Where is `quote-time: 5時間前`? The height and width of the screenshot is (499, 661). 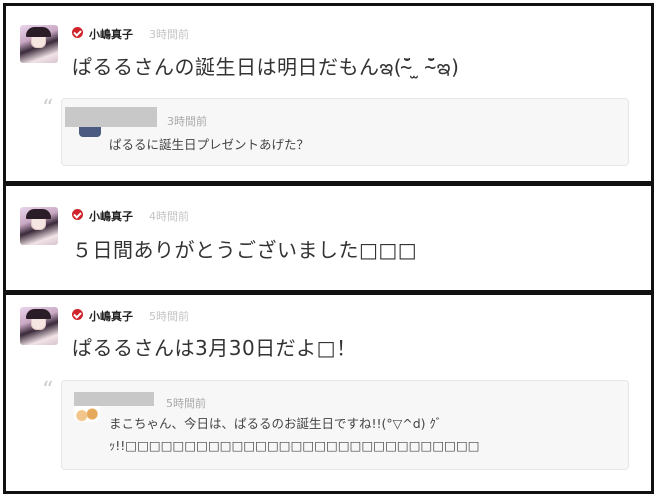
quote-time: 5時間前 is located at coordinates (186, 403).